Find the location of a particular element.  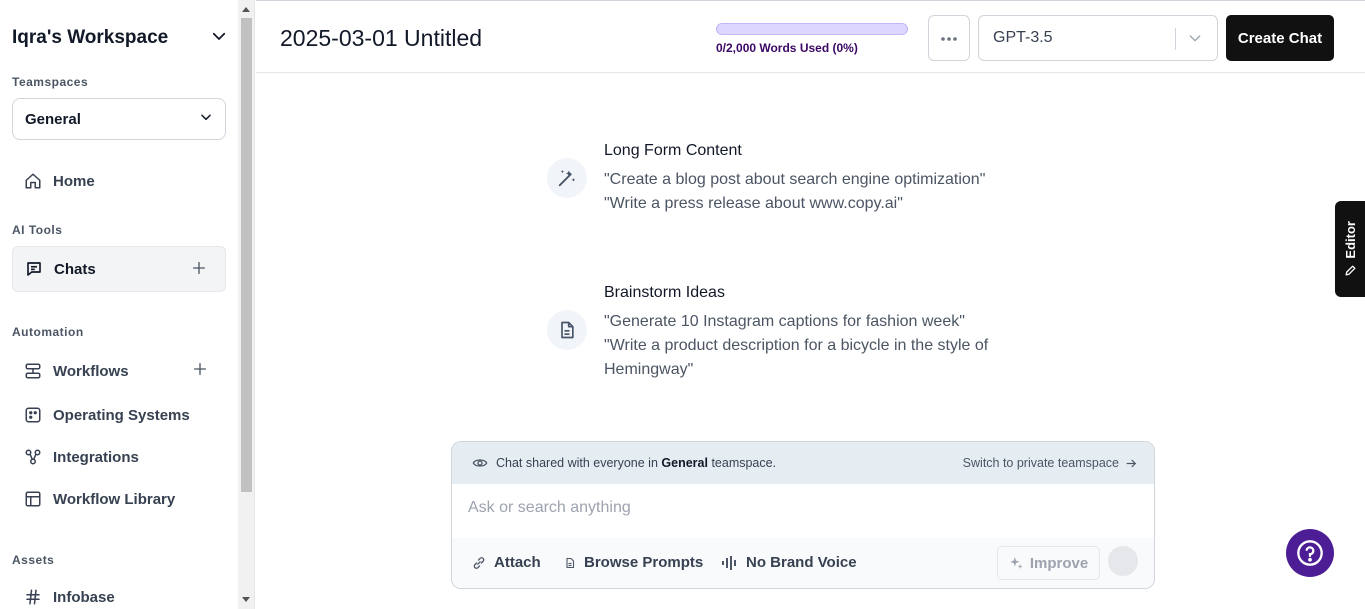

sidebar-item-label: Workflows is located at coordinates (91, 371).